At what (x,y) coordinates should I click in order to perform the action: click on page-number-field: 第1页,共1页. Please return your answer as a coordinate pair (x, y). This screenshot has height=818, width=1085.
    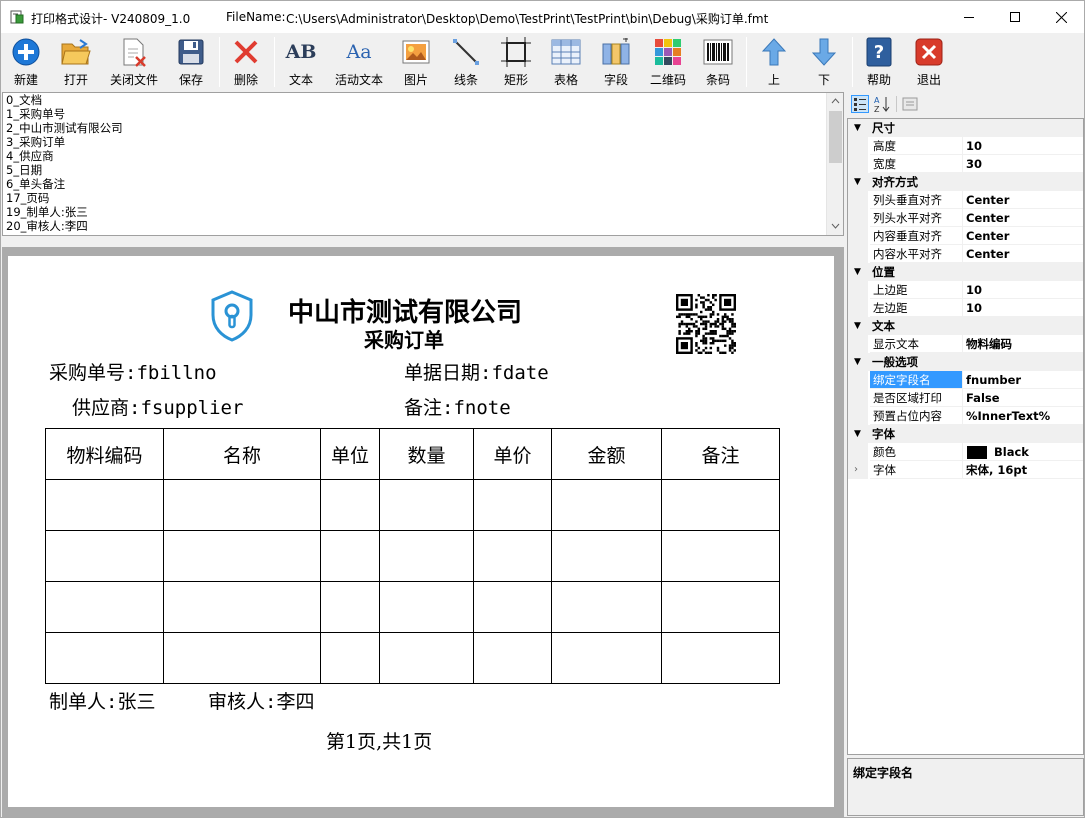
    Looking at the image, I should click on (379, 740).